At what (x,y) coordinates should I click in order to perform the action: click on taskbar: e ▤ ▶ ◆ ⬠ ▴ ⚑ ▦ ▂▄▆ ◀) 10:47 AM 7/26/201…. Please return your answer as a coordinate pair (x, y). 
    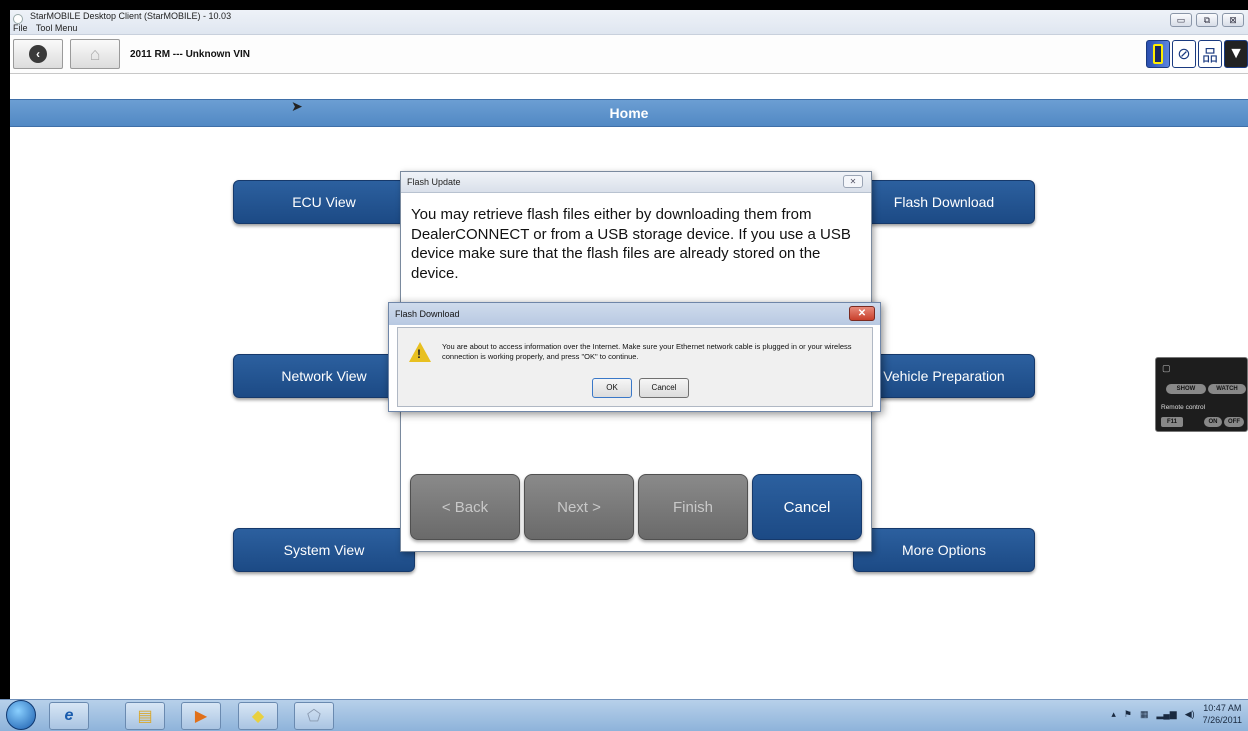
    Looking at the image, I should click on (624, 715).